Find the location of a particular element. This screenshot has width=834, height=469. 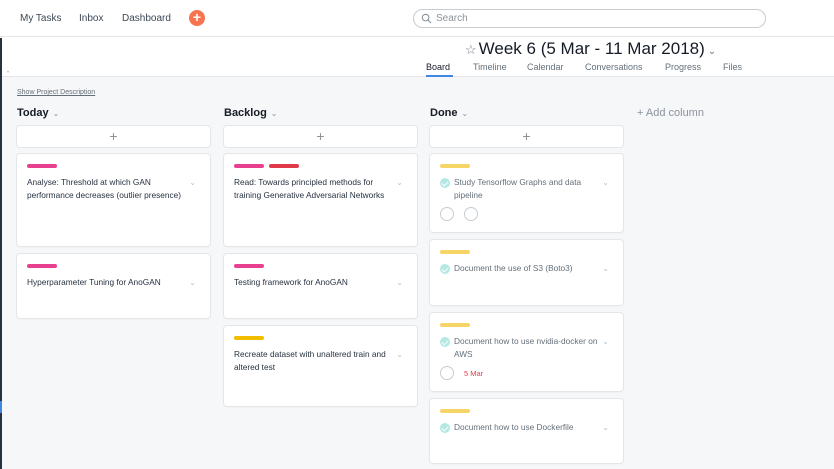

tab-calendar: Calendar is located at coordinates (545, 67).